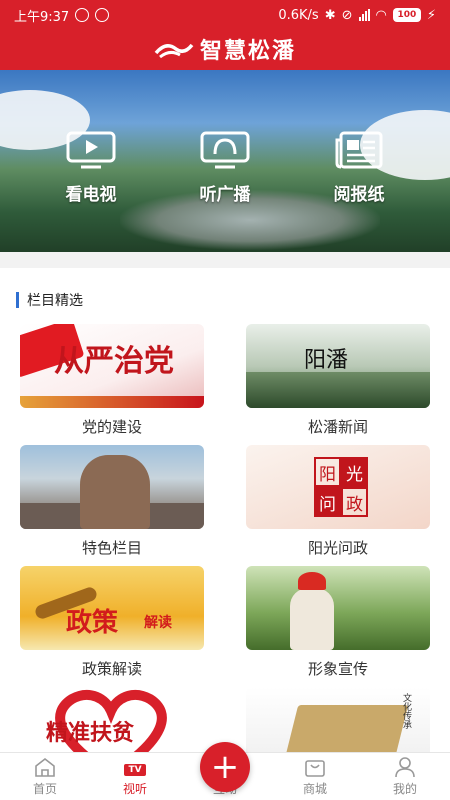  Describe the element at coordinates (225, 150) in the screenshot. I see `radio-icon` at that location.